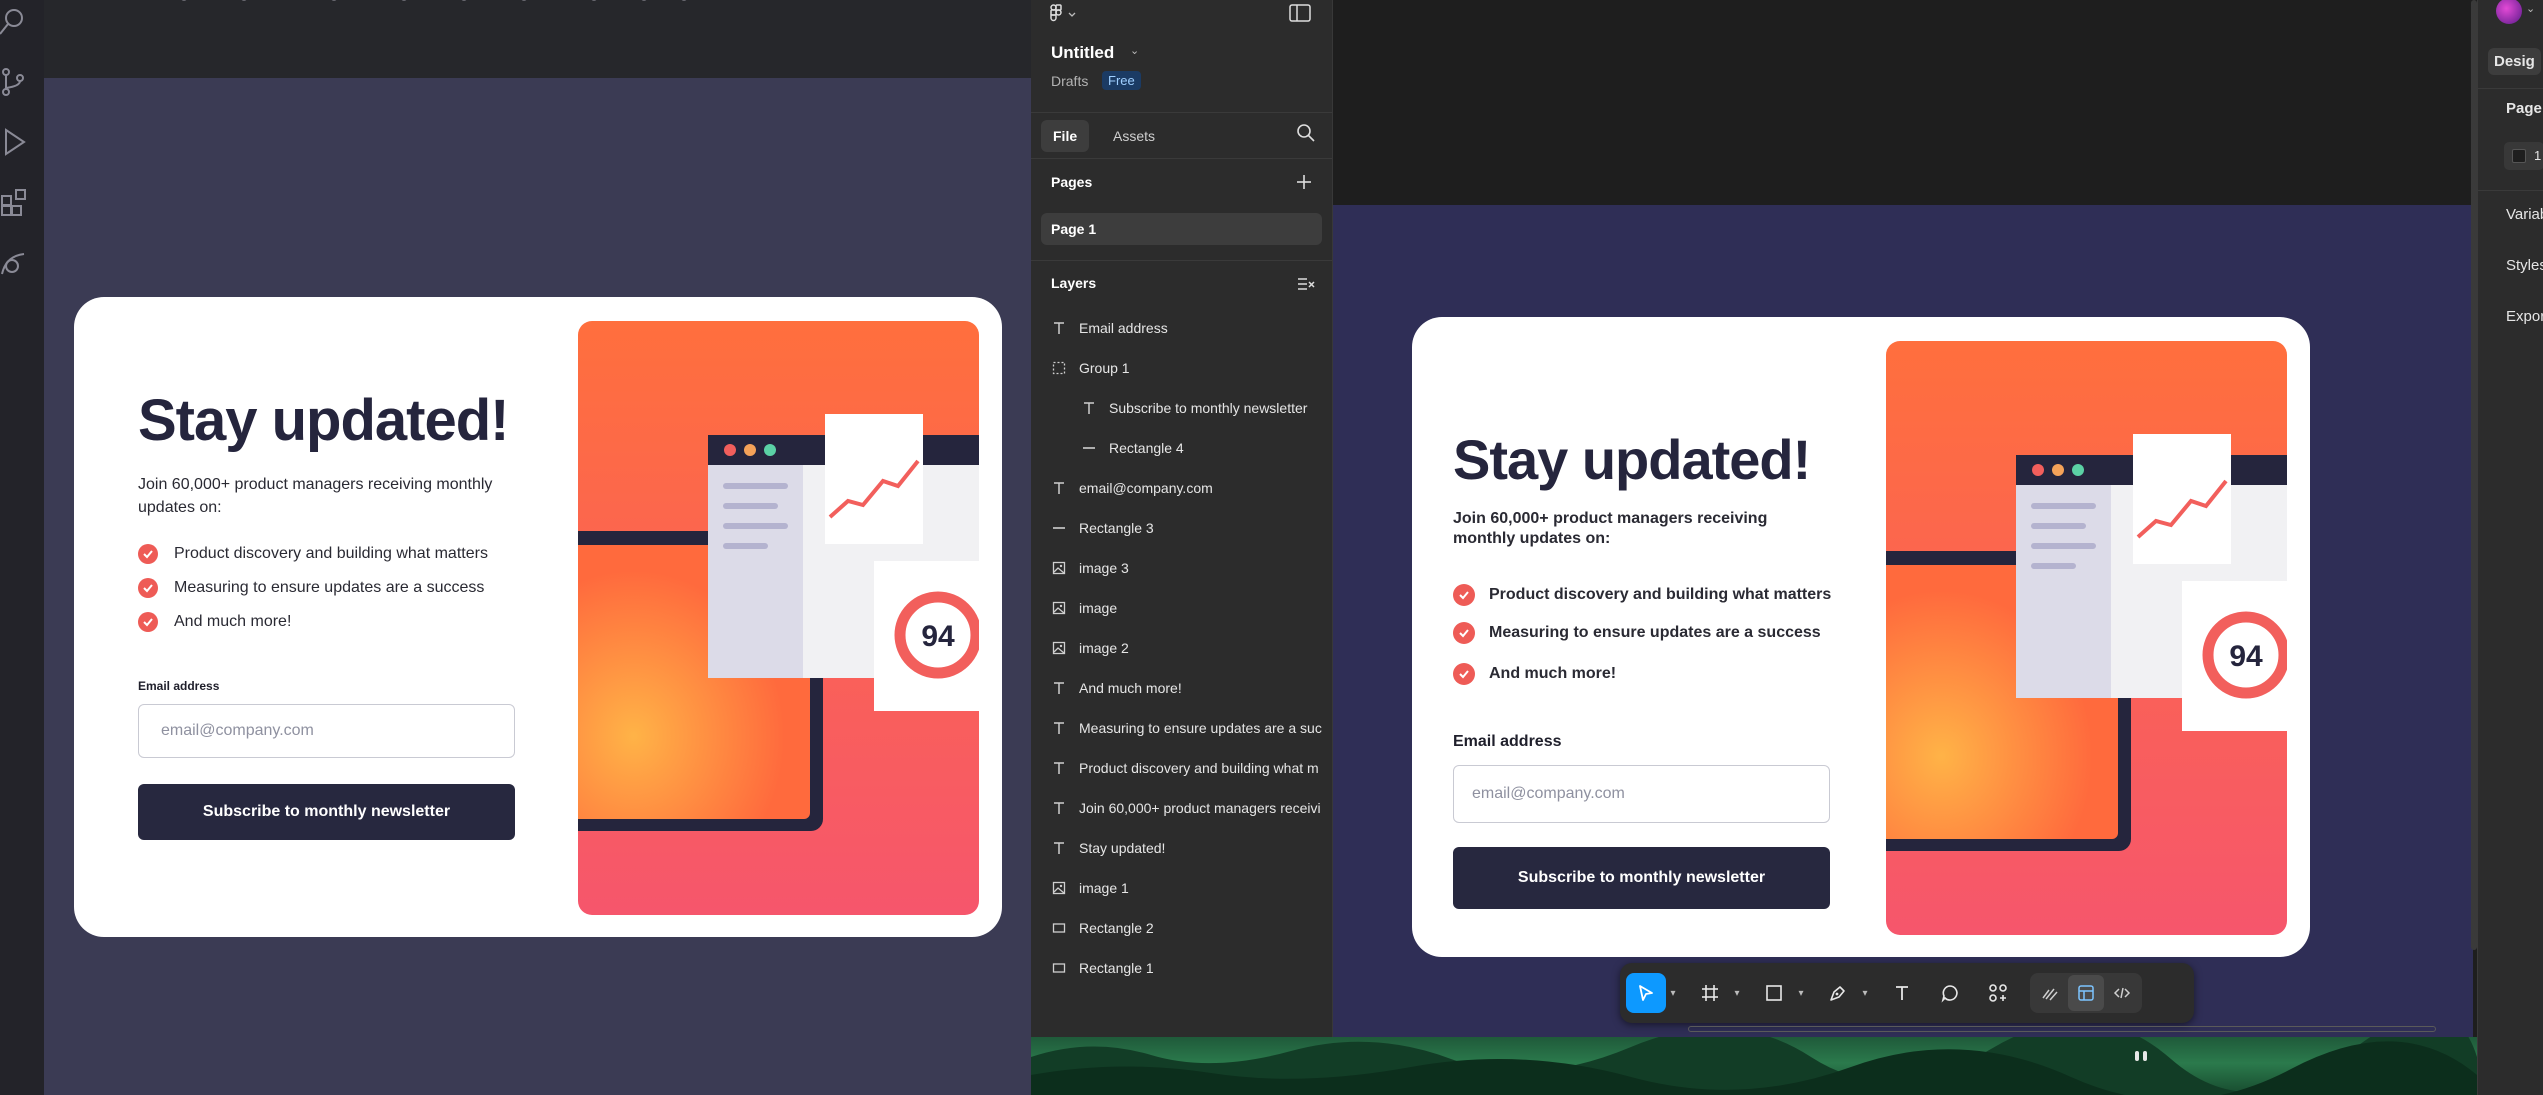  I want to click on collapse-layers-icon, so click(1306, 284).